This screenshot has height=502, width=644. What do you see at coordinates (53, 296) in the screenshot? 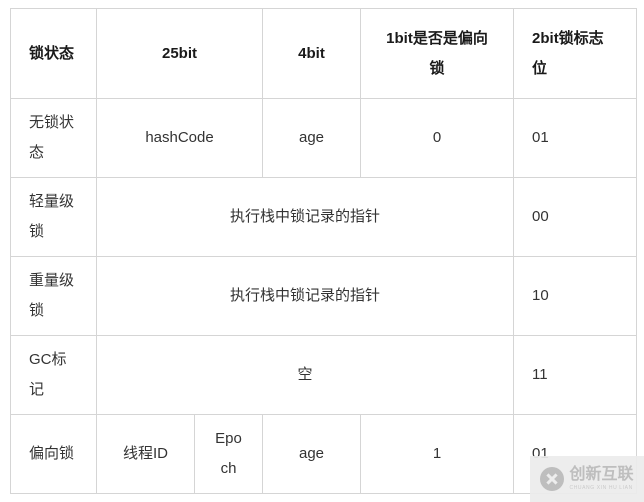
I see `cell-lock-state: 重量级锁` at bounding box center [53, 296].